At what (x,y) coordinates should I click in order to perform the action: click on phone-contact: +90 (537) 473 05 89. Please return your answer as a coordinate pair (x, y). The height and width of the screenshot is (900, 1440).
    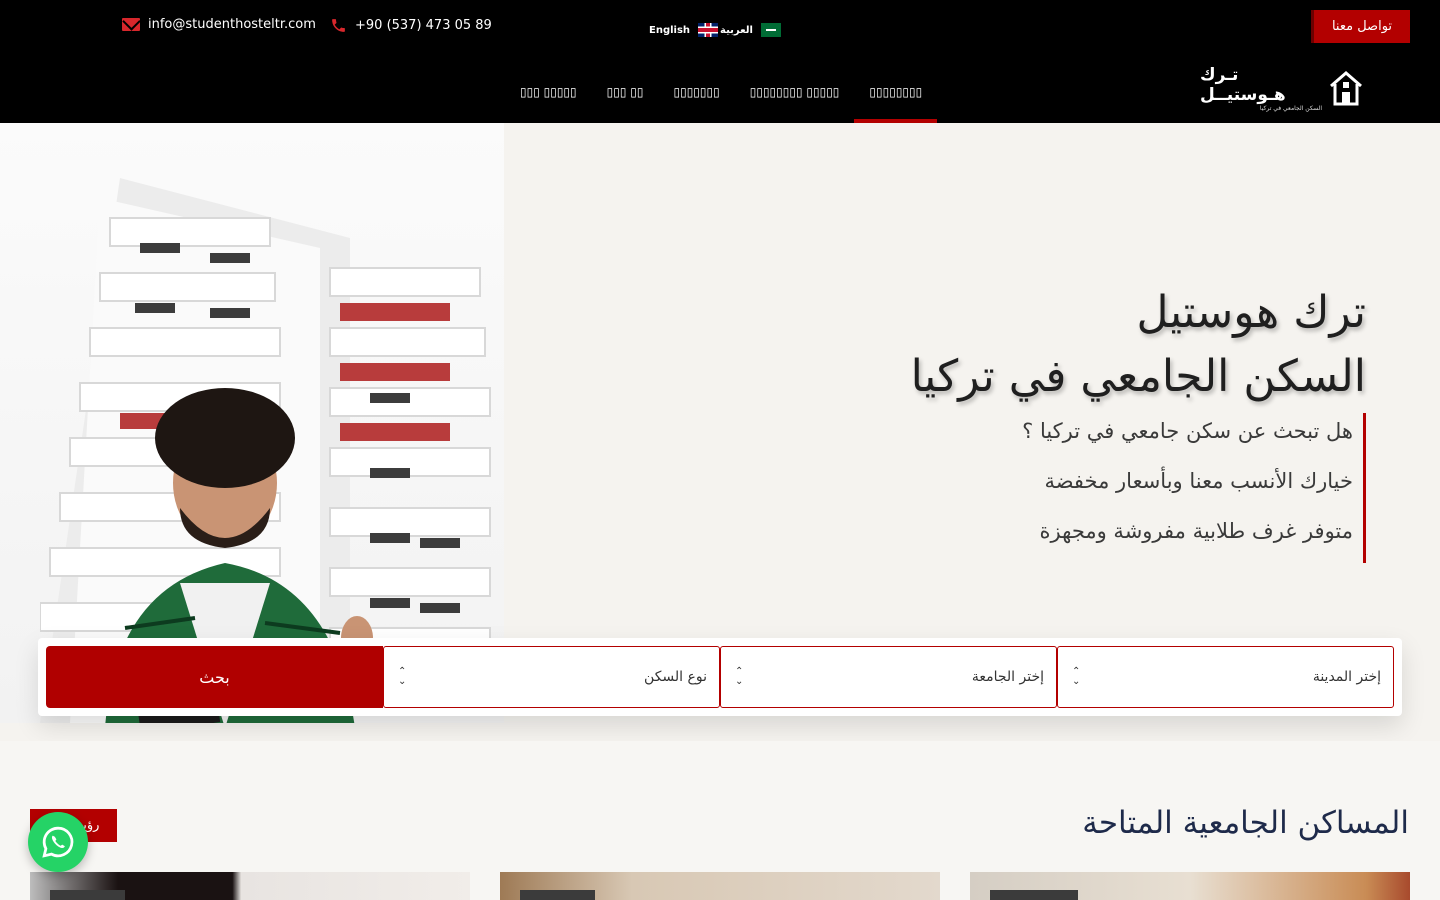
    Looking at the image, I should click on (411, 25).